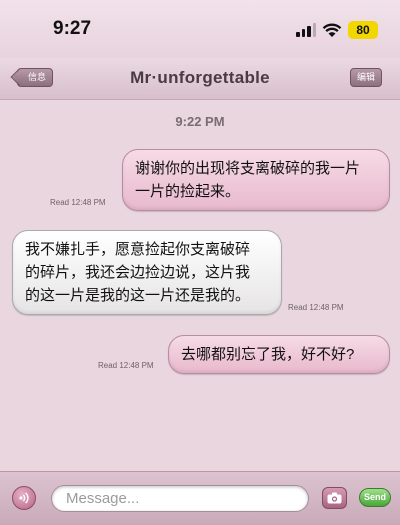 The width and height of the screenshot is (400, 525). I want to click on send-button: Send, so click(375, 497).